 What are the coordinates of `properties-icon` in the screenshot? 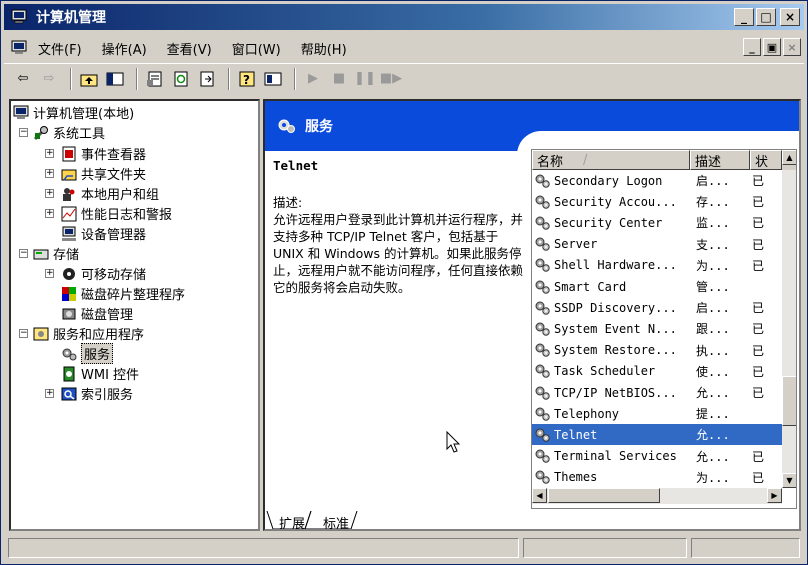 It's located at (155, 79).